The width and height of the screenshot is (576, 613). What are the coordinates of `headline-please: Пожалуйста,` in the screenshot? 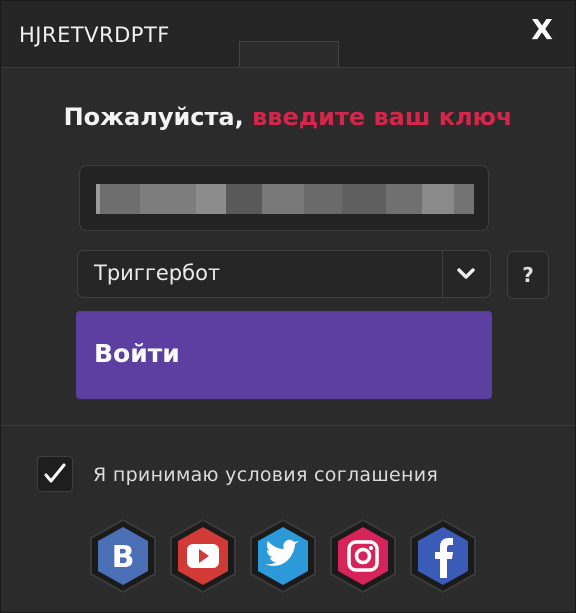 It's located at (158, 117).